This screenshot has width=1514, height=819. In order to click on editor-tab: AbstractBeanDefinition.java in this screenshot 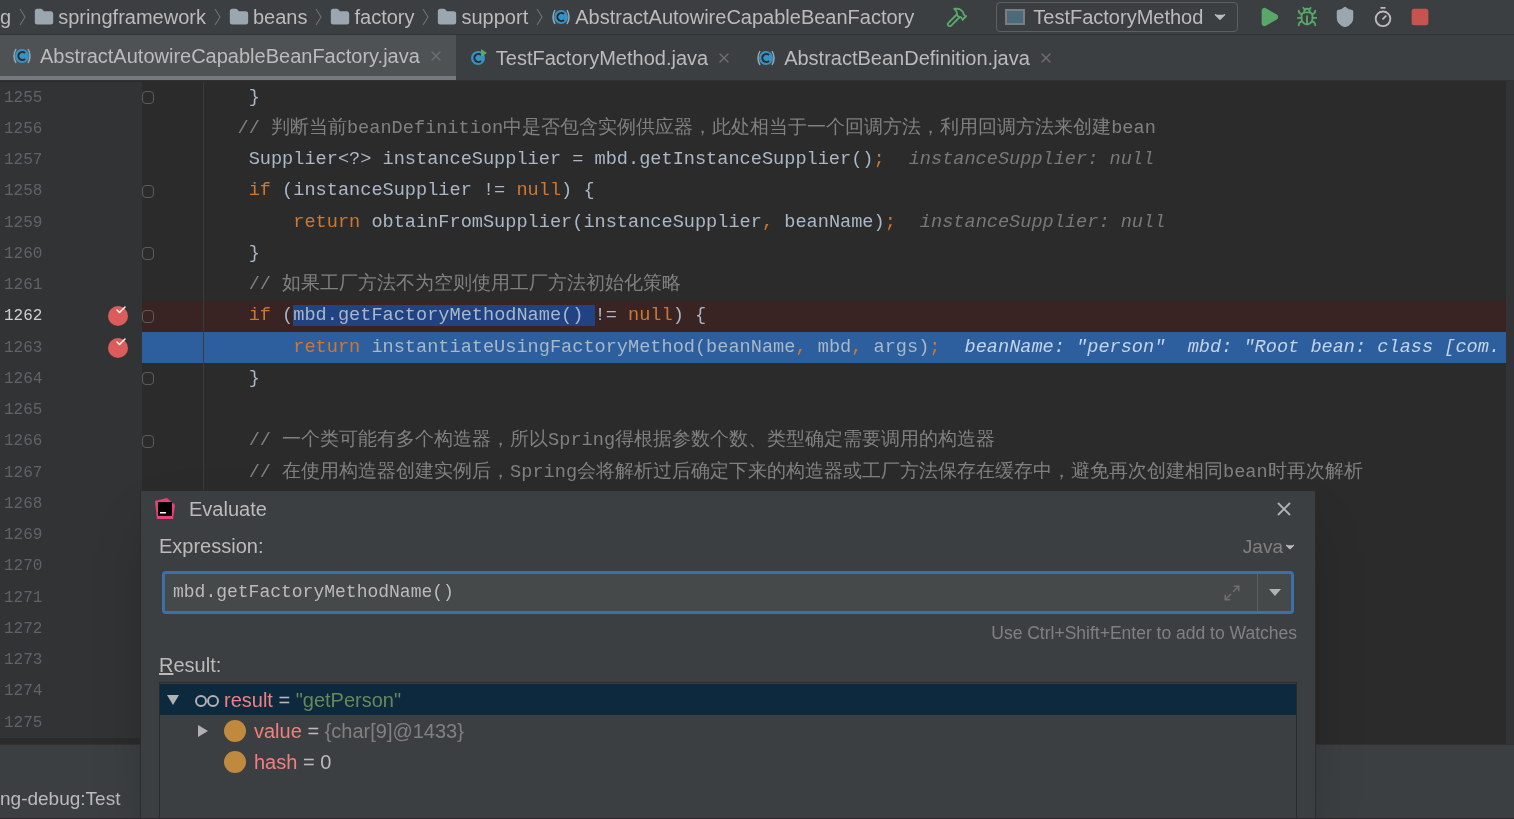, I will do `click(905, 57)`.